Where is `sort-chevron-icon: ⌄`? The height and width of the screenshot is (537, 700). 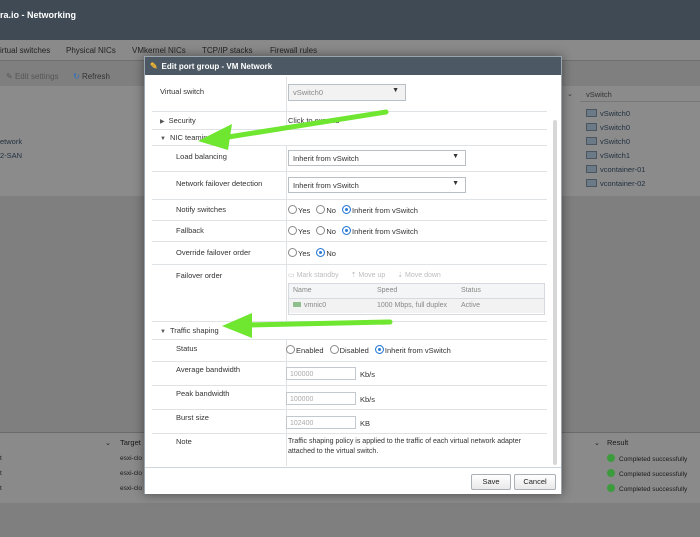
sort-chevron-icon: ⌄ is located at coordinates (108, 443).